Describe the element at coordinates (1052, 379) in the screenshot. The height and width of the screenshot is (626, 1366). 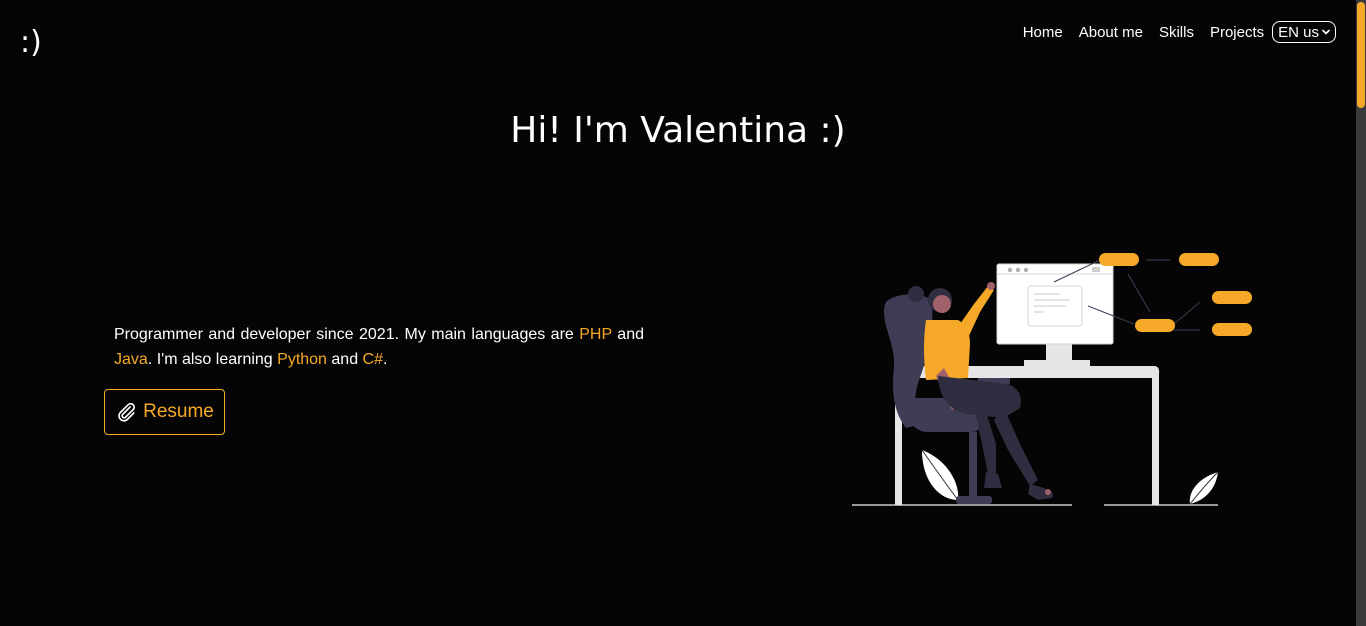
I see `developer-at-desk-illustration` at that location.